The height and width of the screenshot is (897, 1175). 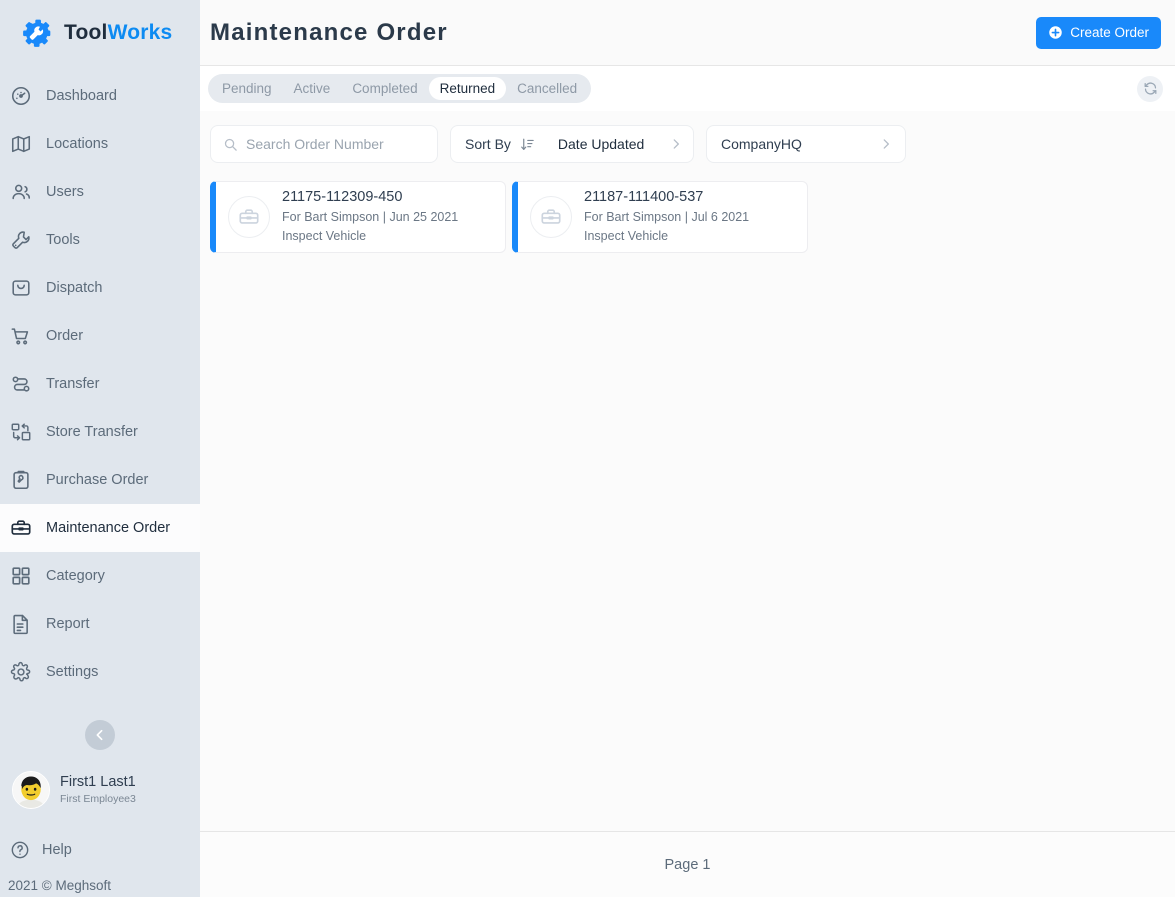 What do you see at coordinates (60, 885) in the screenshot?
I see `copyright: 2021 © Meghsoft` at bounding box center [60, 885].